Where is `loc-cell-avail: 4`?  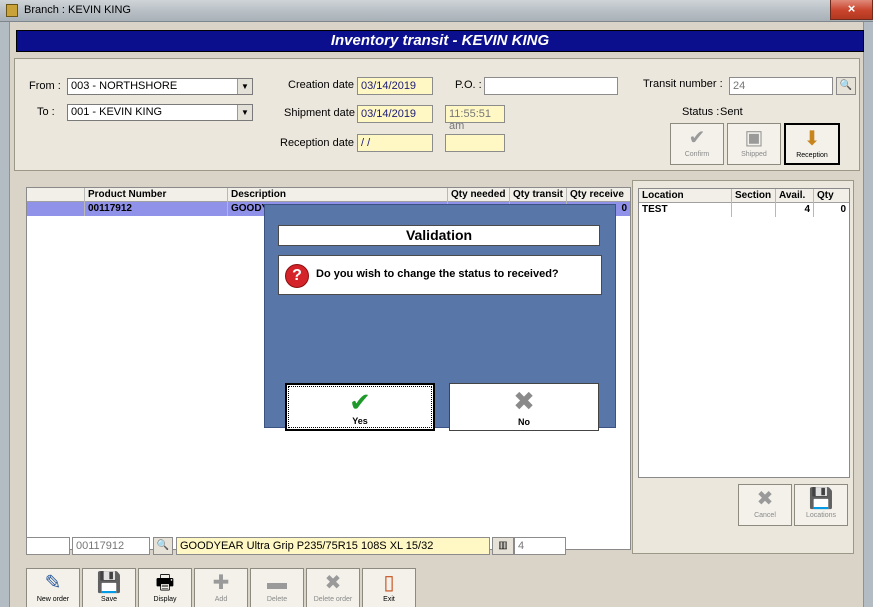
loc-cell-avail: 4 is located at coordinates (794, 210).